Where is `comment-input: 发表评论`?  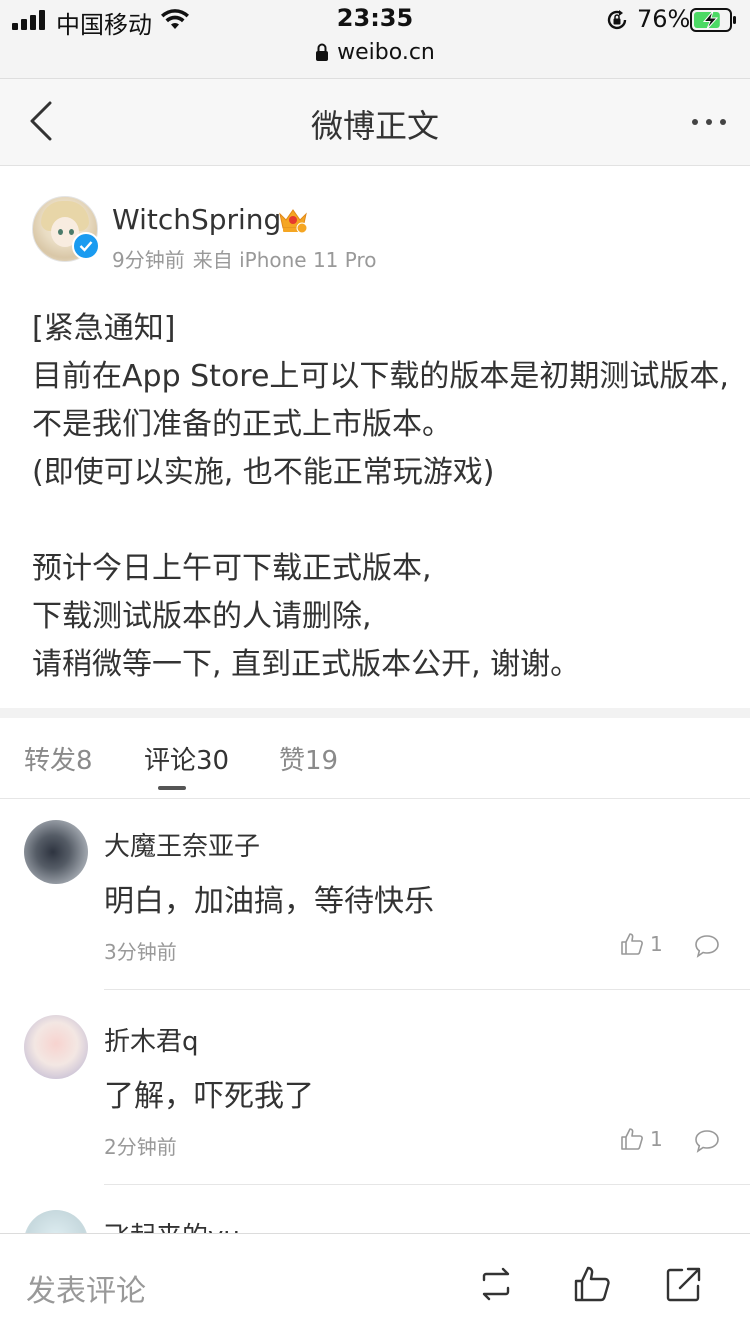 comment-input: 发表评论 is located at coordinates (86, 1288).